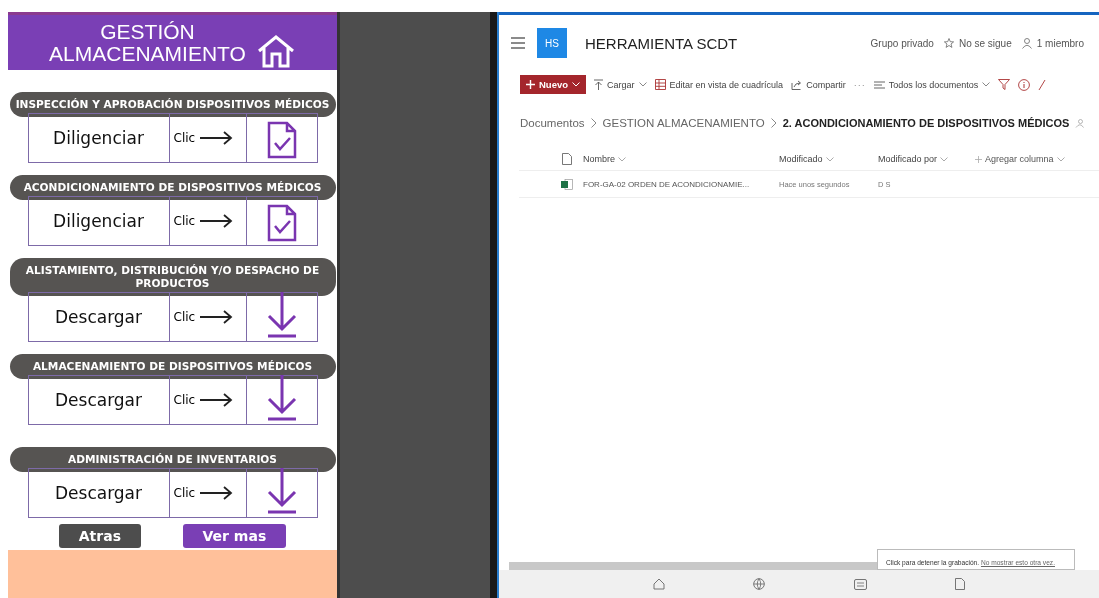  Describe the element at coordinates (172, 187) in the screenshot. I see `section-header: ACONDICIONAMIENTO DE DISPOSITIVOS MÉDICOS` at that location.